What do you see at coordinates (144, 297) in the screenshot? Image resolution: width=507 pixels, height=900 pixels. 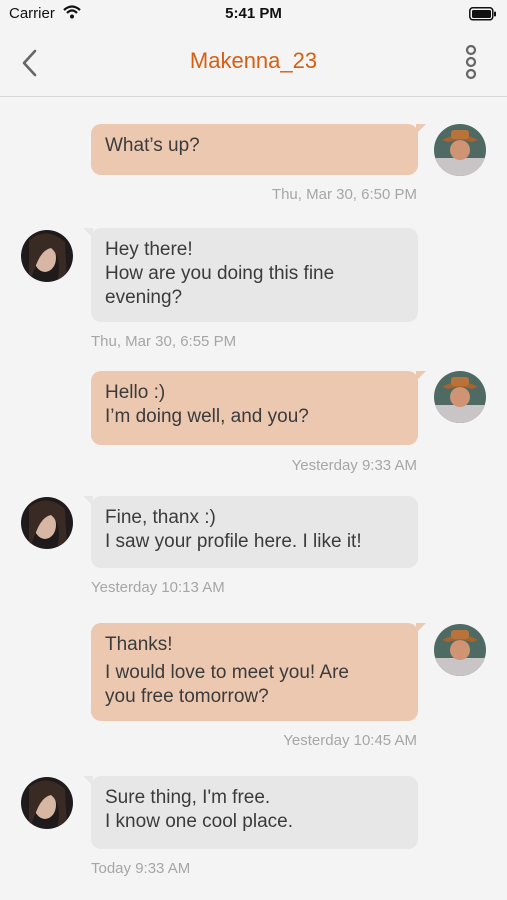 I see `message-line: evening?` at bounding box center [144, 297].